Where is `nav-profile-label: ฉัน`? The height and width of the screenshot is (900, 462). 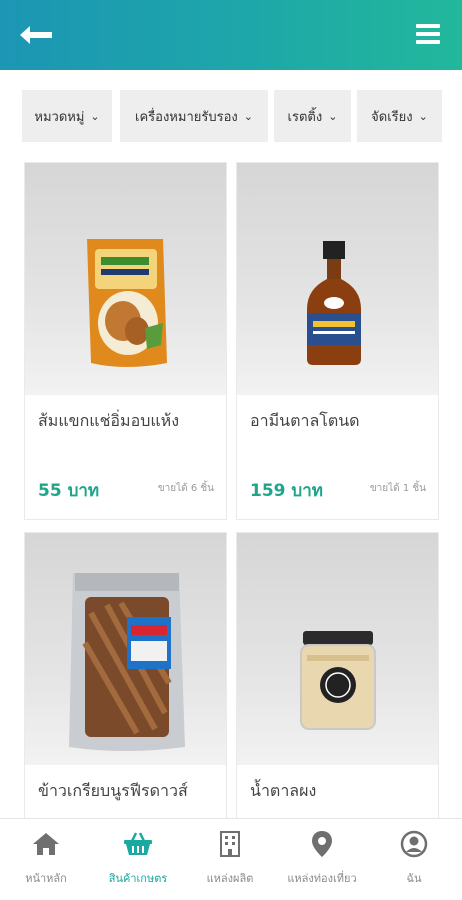 nav-profile-label: ฉัน is located at coordinates (414, 878).